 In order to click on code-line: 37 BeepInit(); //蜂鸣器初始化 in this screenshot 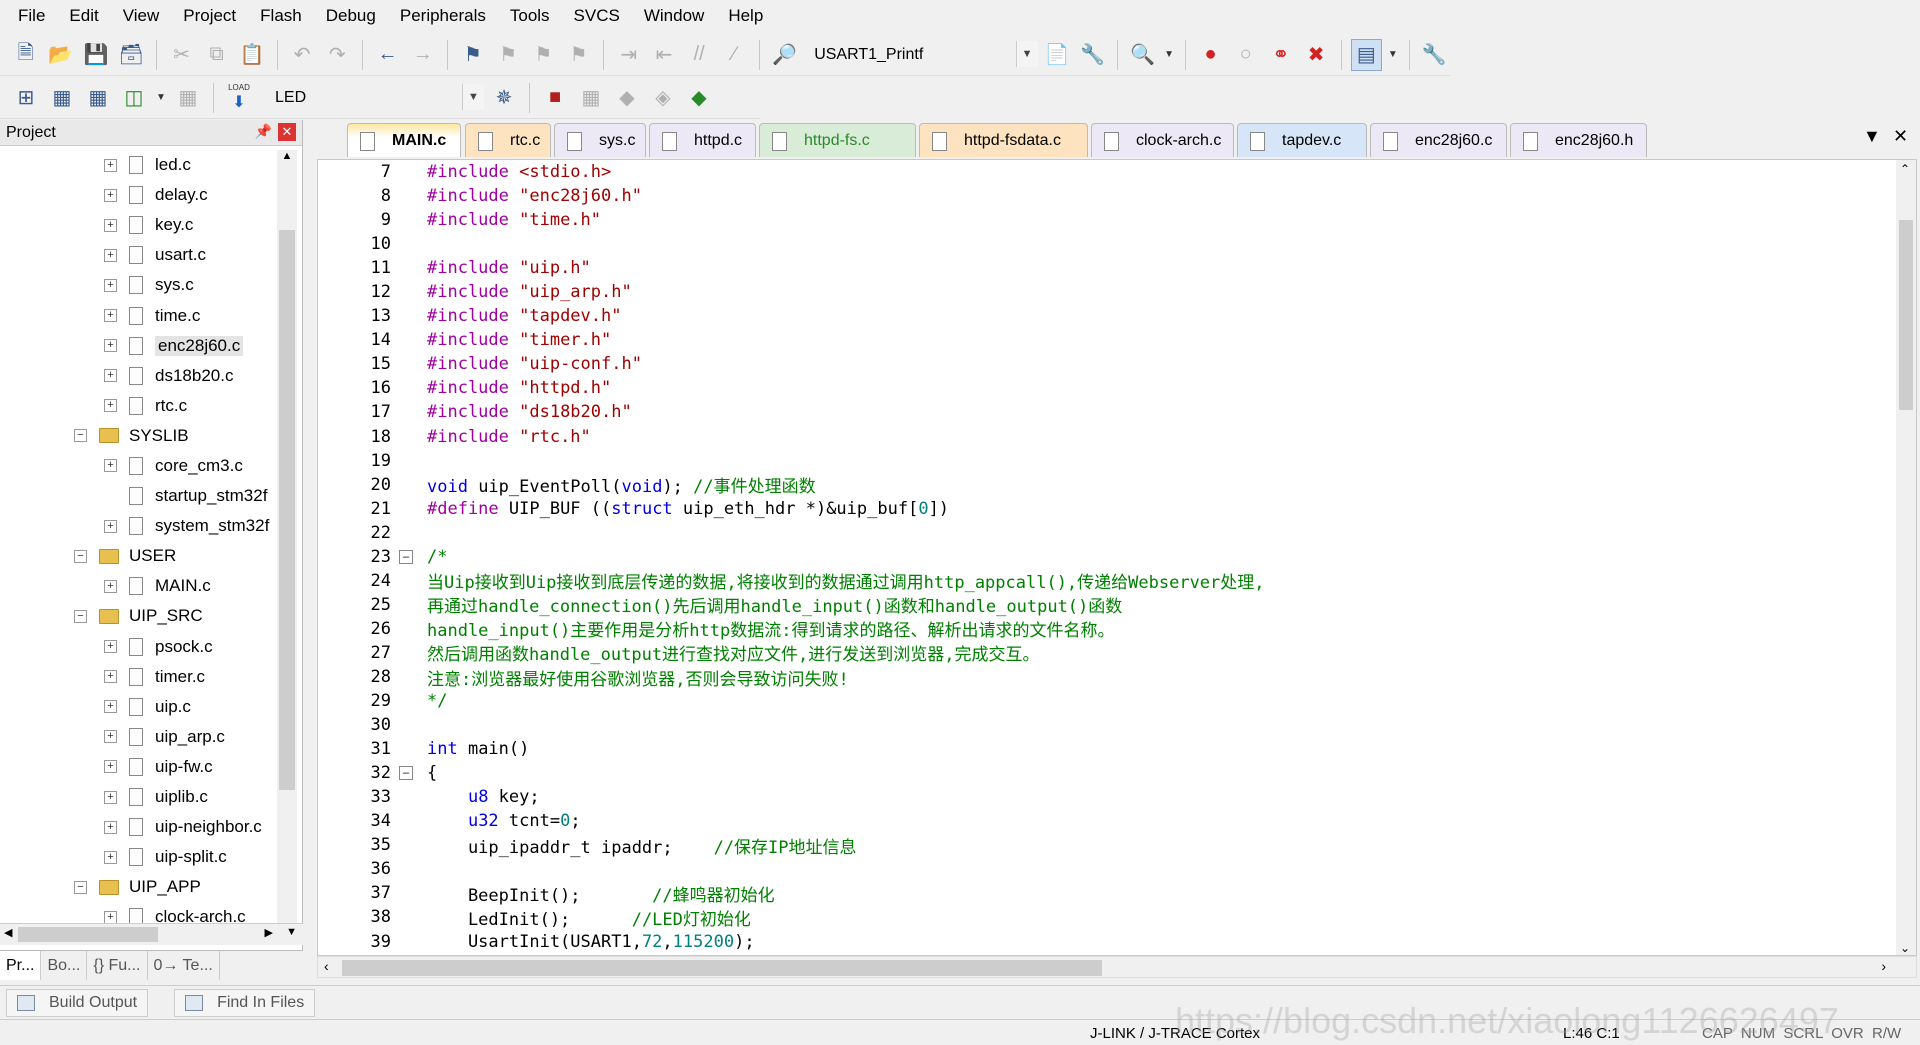, I will do `click(791, 893)`.